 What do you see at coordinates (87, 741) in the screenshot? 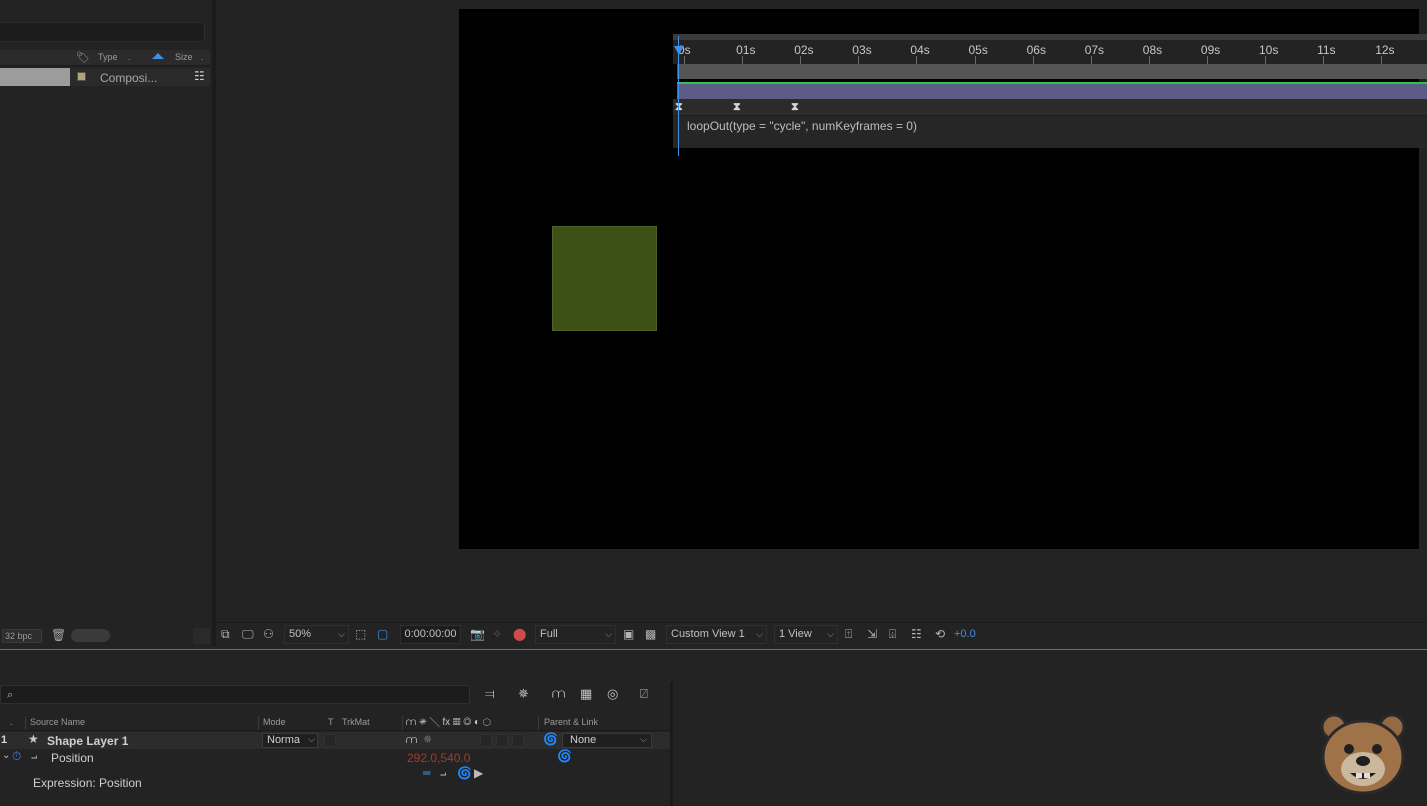
I see `layer-name: Shape Layer 1` at bounding box center [87, 741].